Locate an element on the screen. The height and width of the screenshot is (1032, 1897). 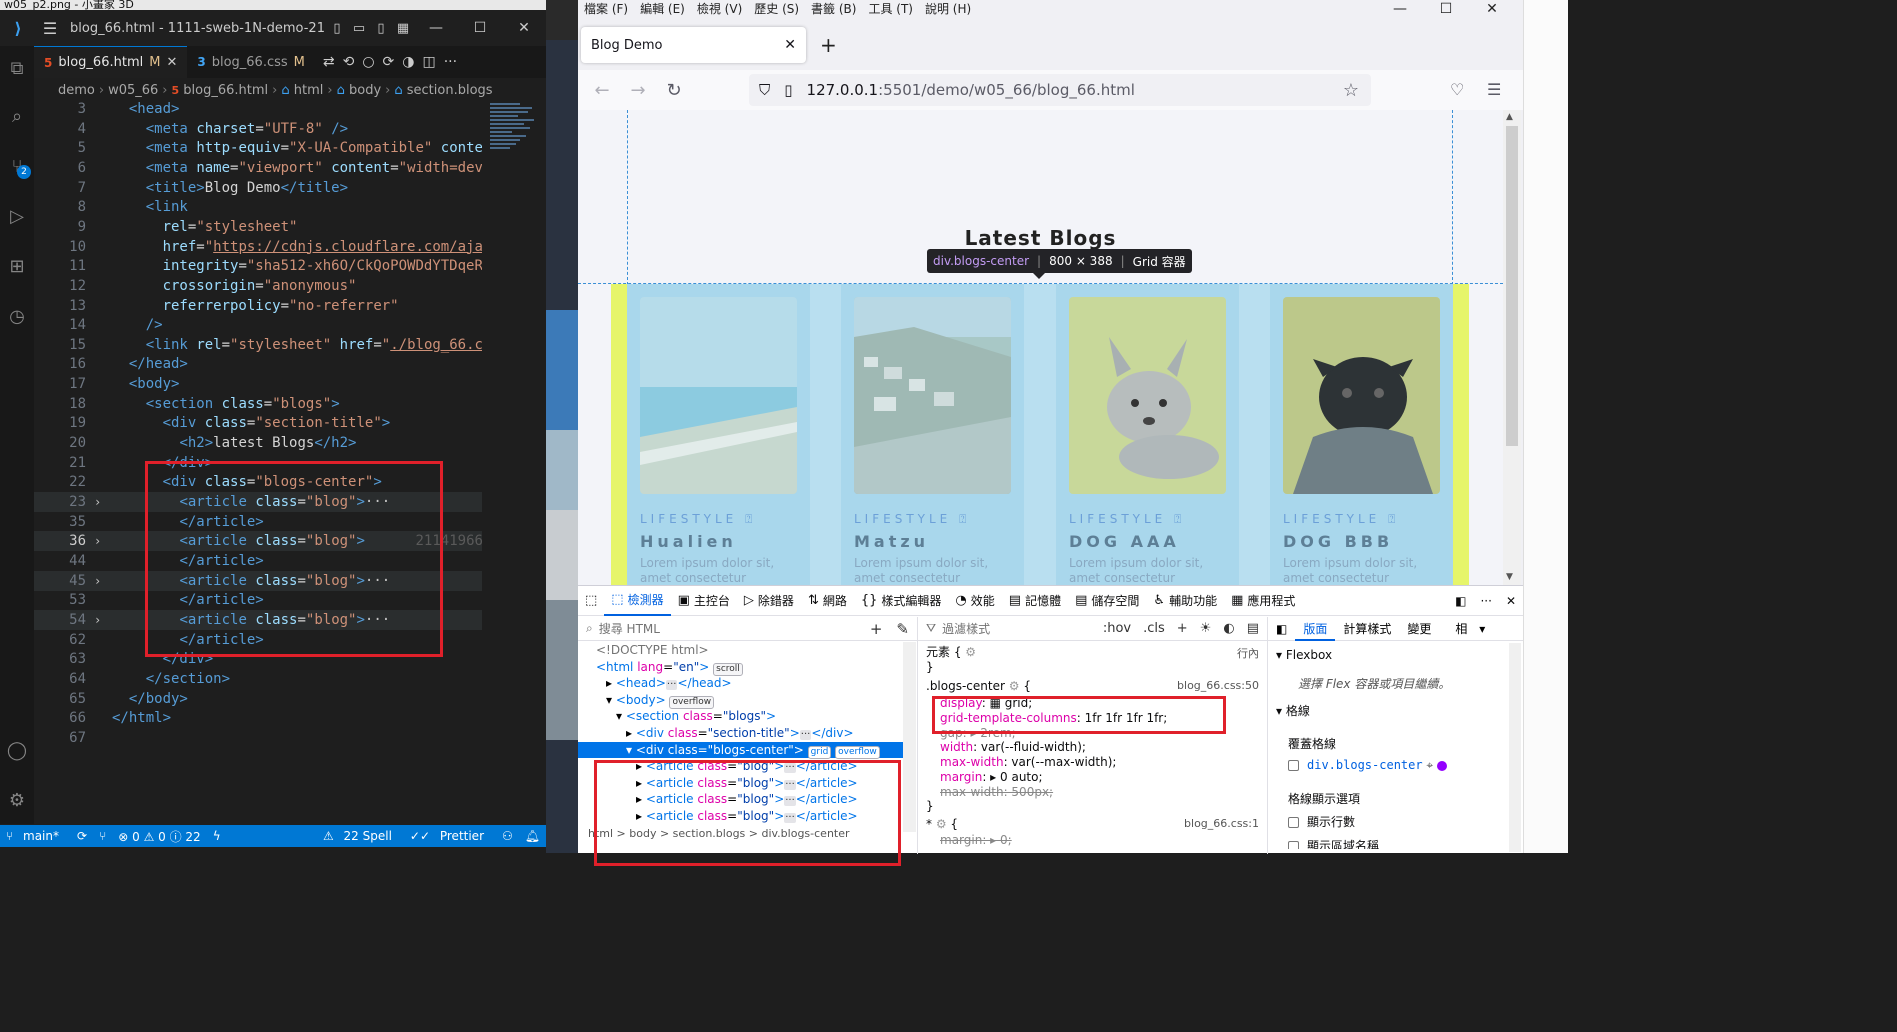
scrollbar-thumb is located at coordinates (1512, 286).